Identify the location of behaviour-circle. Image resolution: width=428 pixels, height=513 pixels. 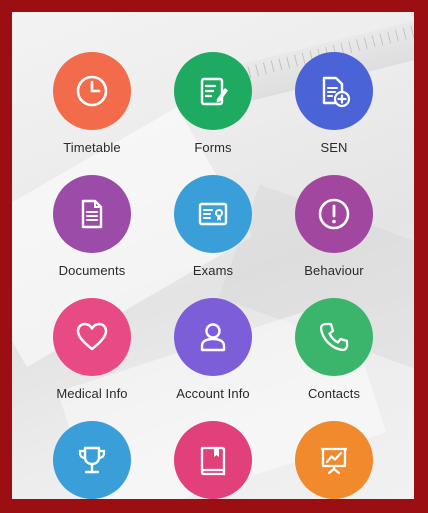
(334, 214).